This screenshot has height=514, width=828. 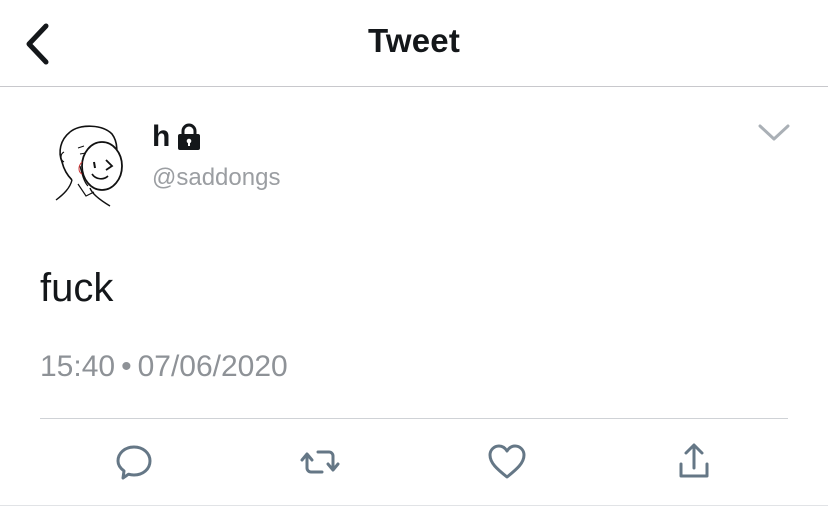 I want to click on tweet-text: fuck, so click(x=77, y=288).